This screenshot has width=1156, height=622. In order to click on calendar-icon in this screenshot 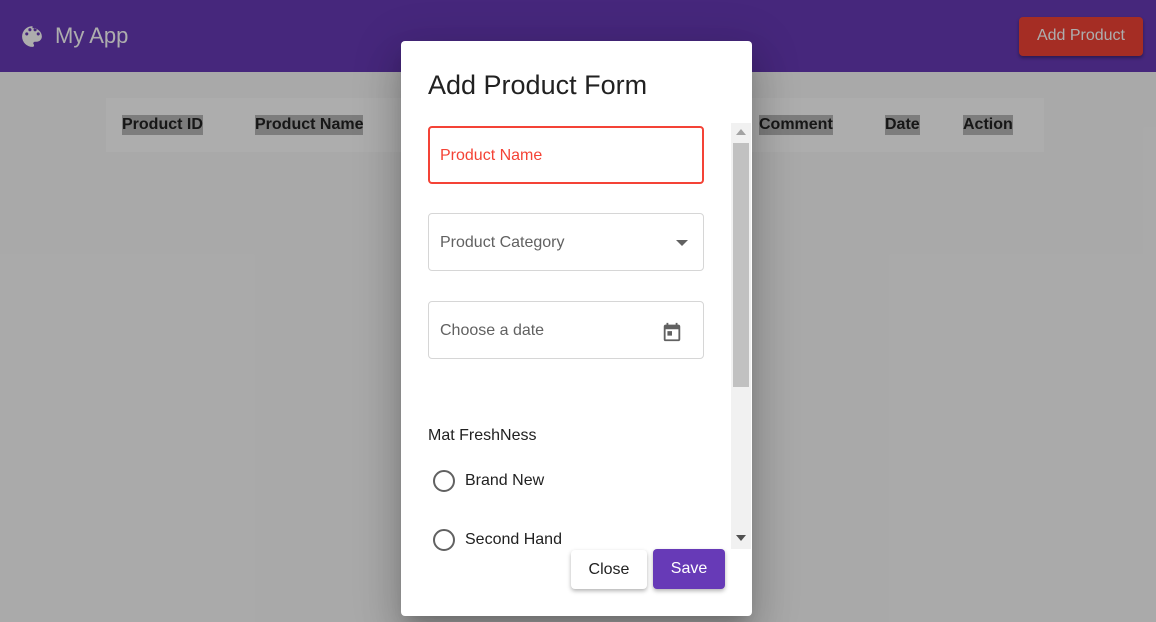, I will do `click(672, 332)`.